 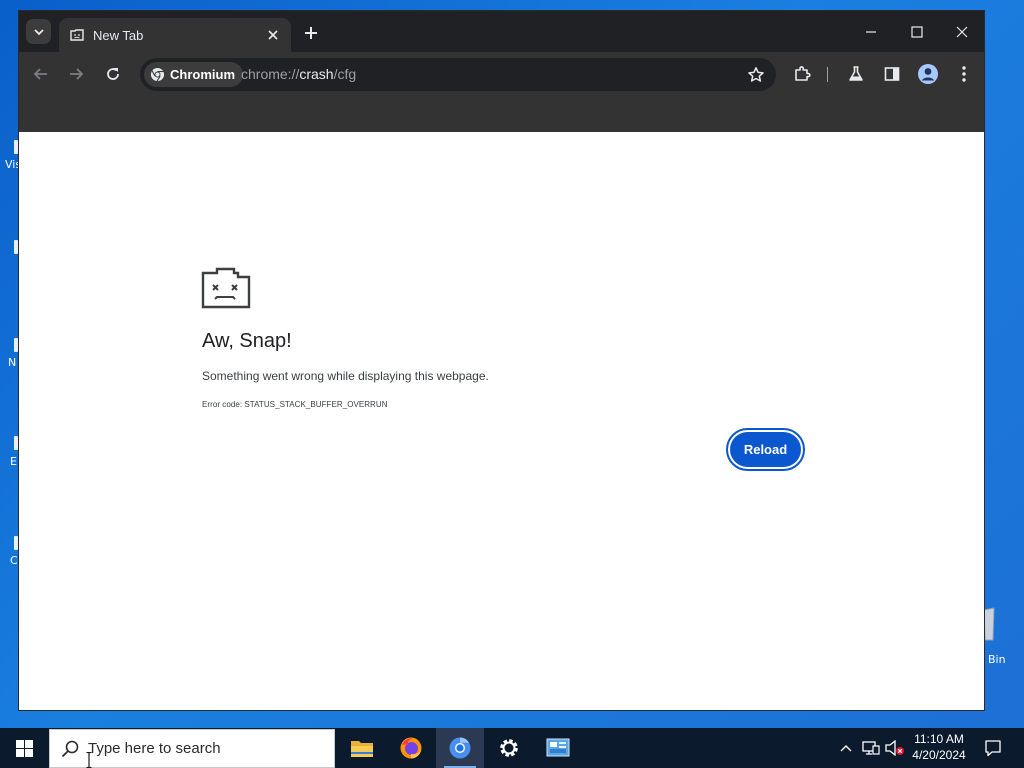 What do you see at coordinates (939, 755) in the screenshot?
I see `clock-date: 4/20/2024` at bounding box center [939, 755].